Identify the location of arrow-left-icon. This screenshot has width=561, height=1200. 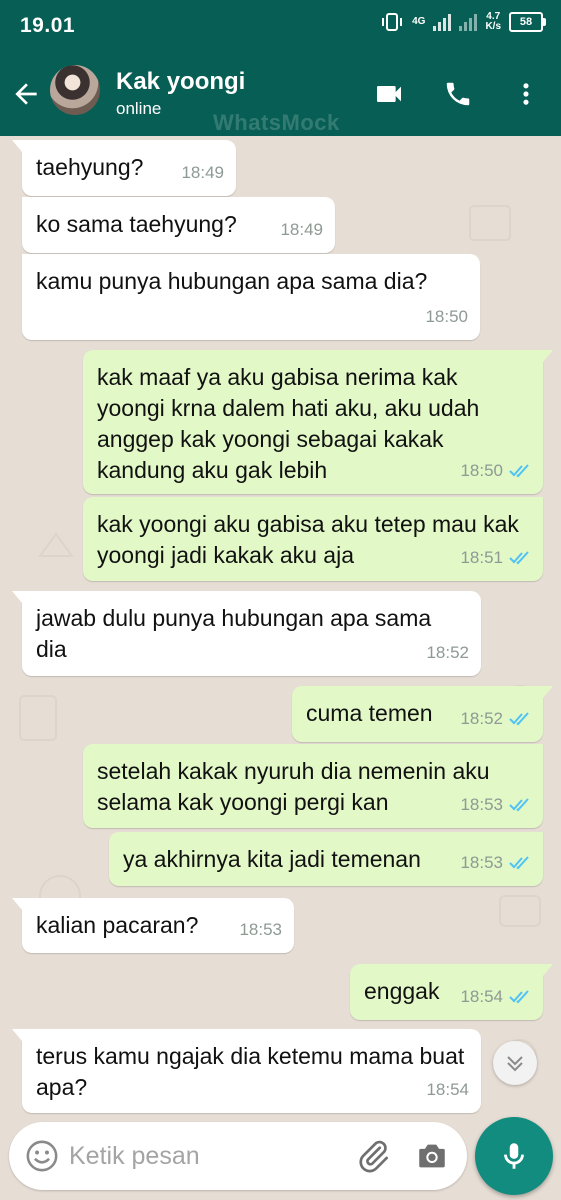
(26, 94).